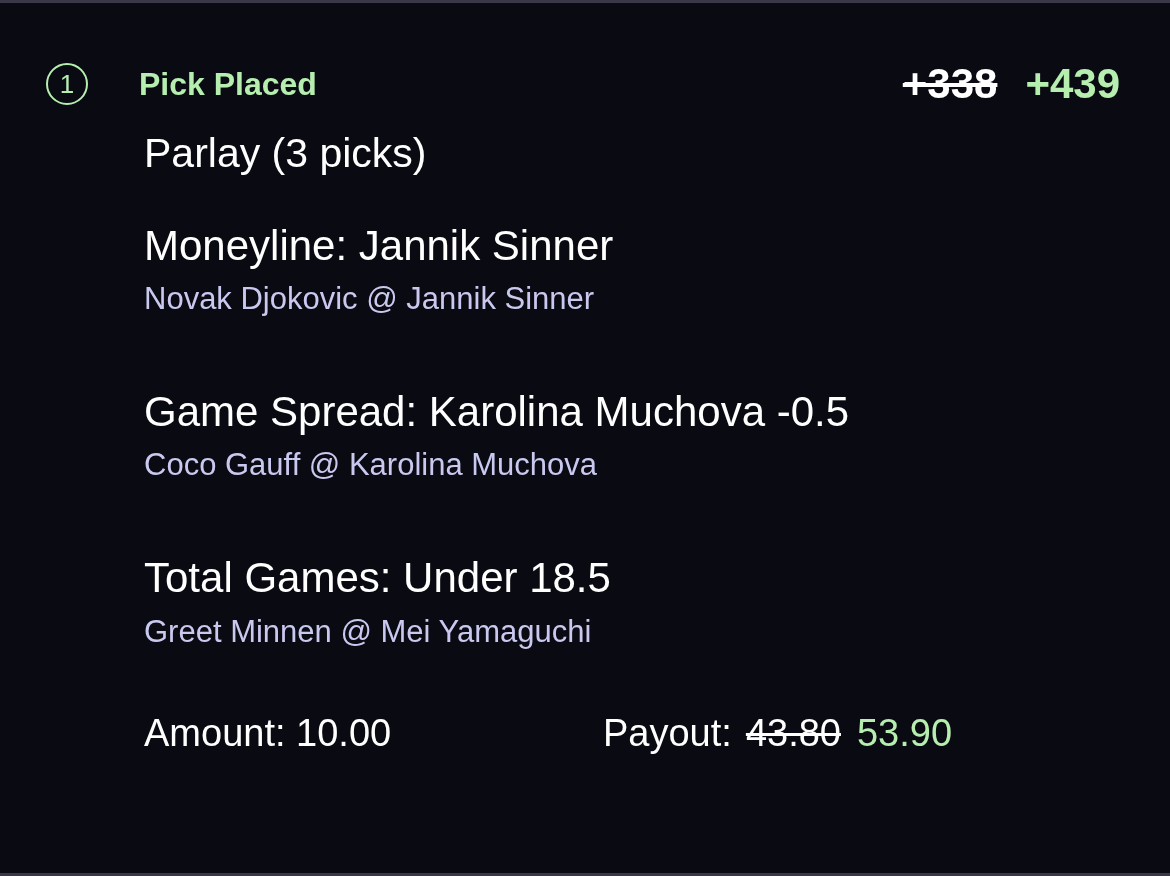 Image resolution: width=1170 pixels, height=876 pixels. What do you see at coordinates (1072, 84) in the screenshot?
I see `boosted-odds: +439` at bounding box center [1072, 84].